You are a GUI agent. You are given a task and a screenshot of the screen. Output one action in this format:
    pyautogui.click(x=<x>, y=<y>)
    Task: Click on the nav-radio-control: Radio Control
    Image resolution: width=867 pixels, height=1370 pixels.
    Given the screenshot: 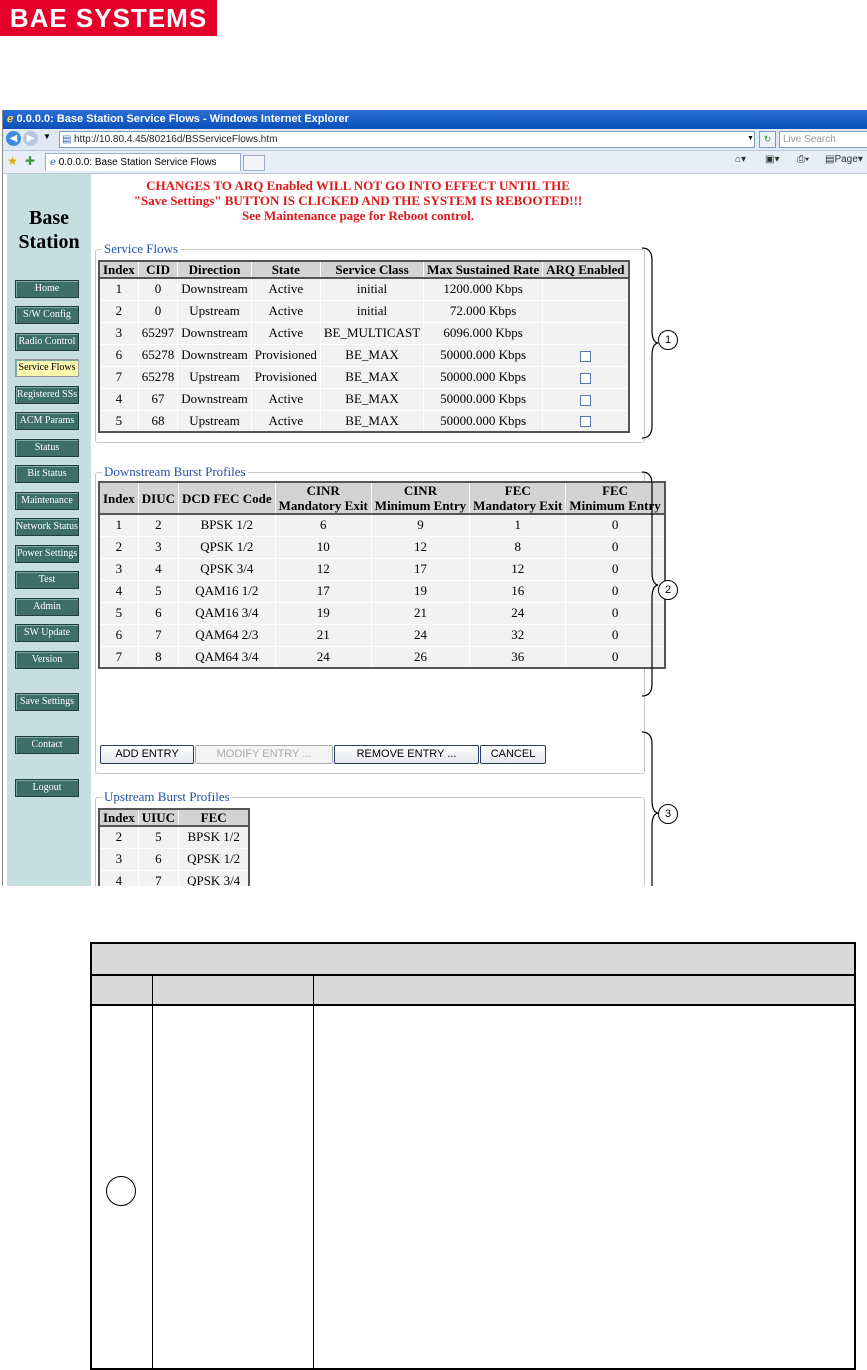 What is the action you would take?
    pyautogui.click(x=47, y=342)
    